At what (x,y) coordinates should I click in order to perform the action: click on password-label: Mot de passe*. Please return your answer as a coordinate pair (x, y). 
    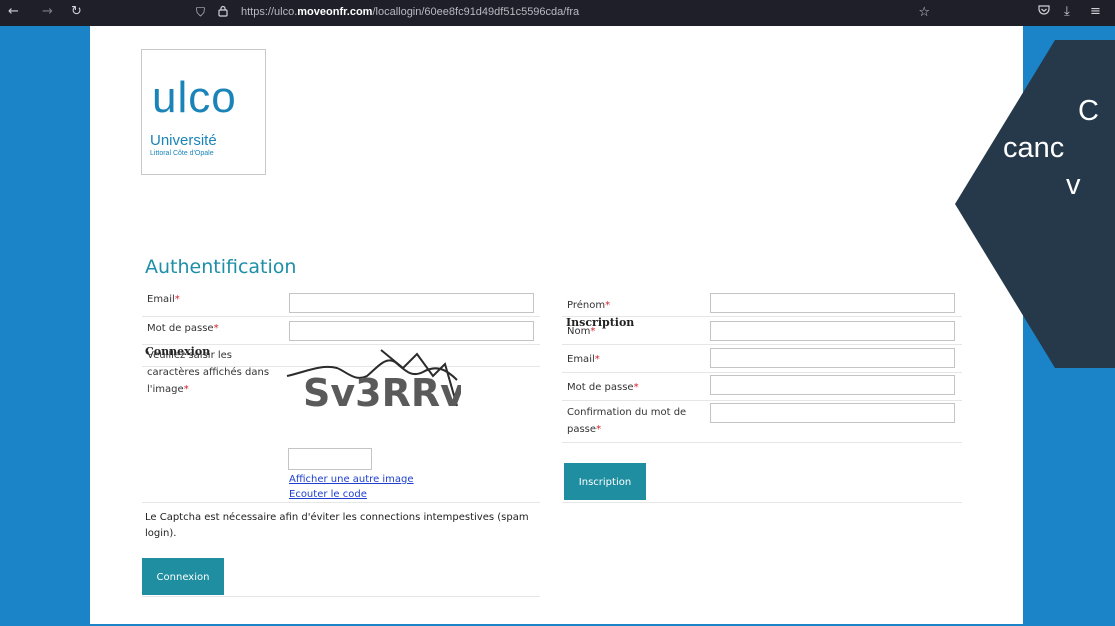
    Looking at the image, I should click on (183, 328).